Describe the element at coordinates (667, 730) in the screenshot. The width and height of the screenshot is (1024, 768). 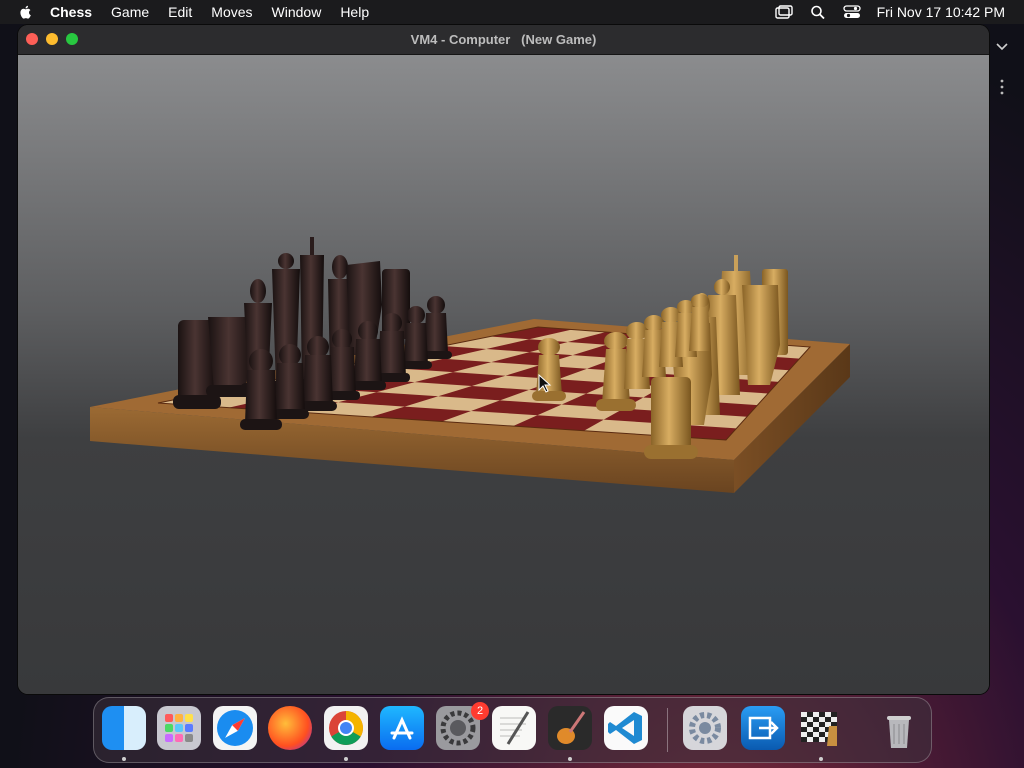
I see `dock-separator` at that location.